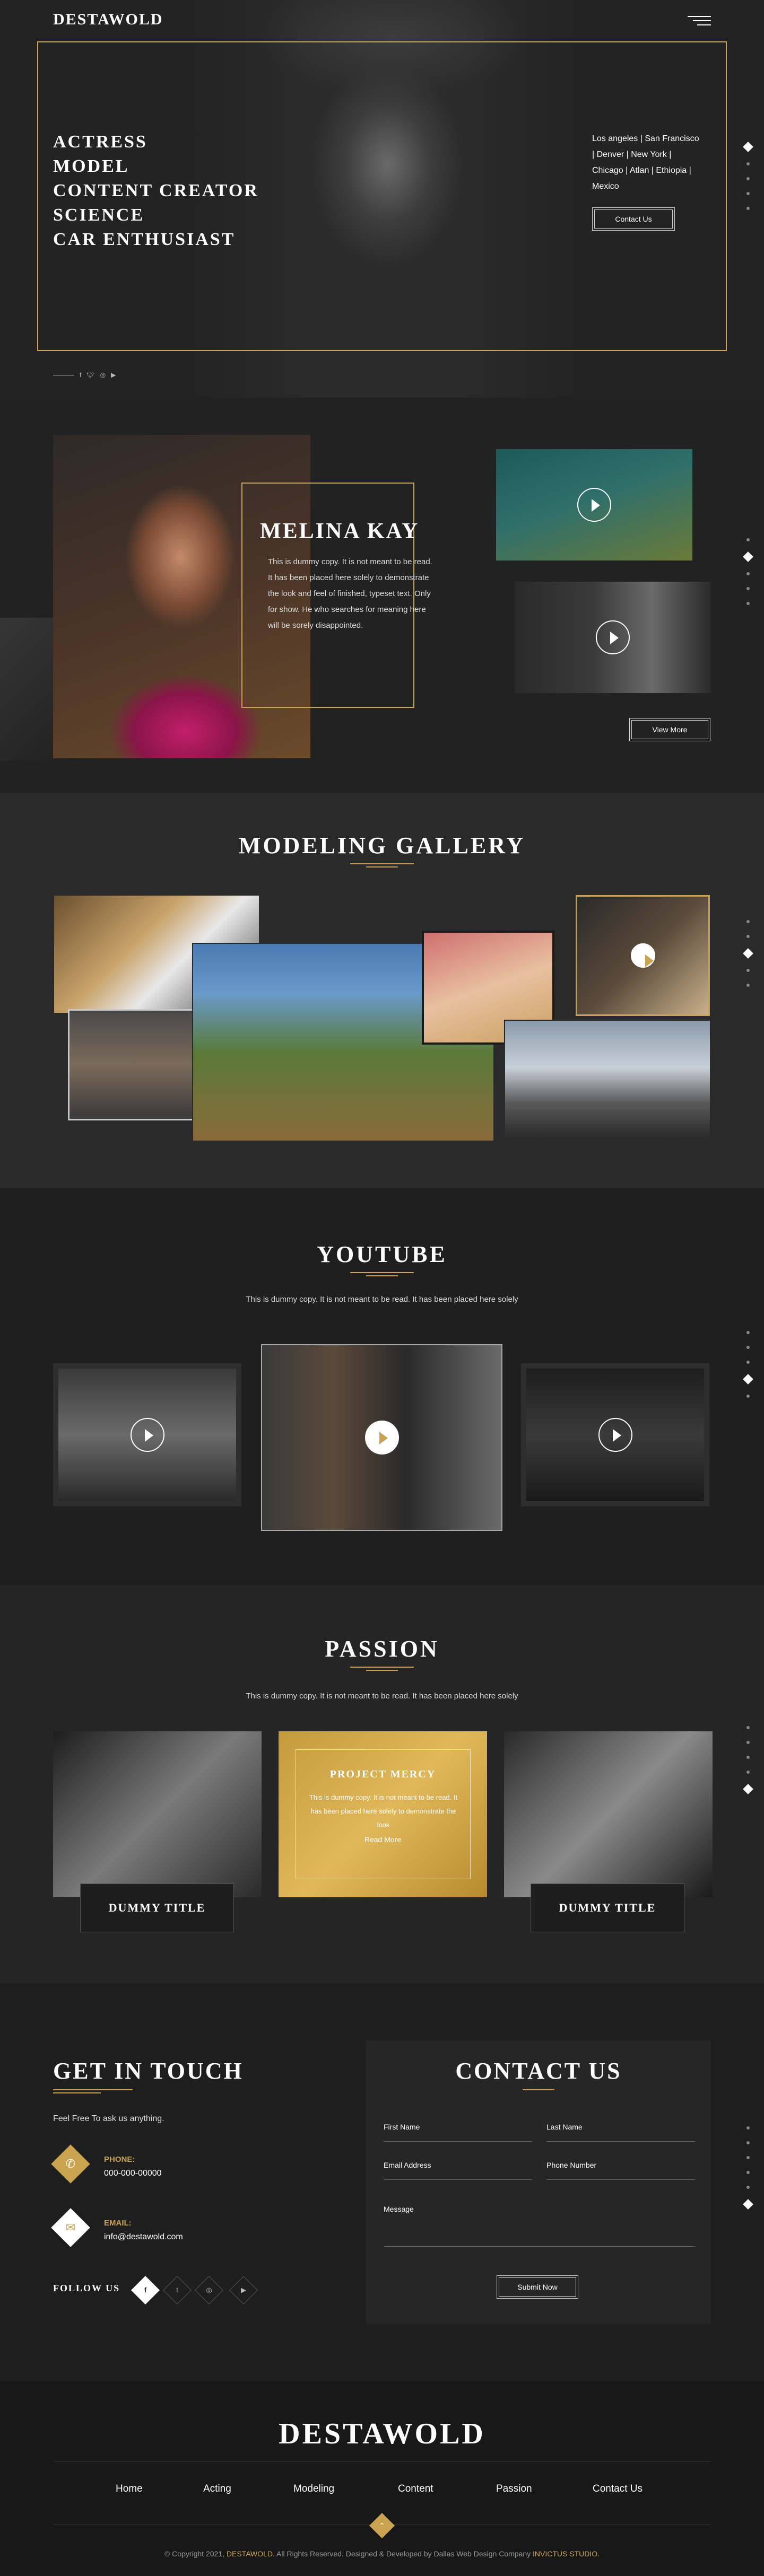 The image size is (764, 2576). Describe the element at coordinates (382, 1254) in the screenshot. I see `youtube-title: YOUTUBE` at that location.